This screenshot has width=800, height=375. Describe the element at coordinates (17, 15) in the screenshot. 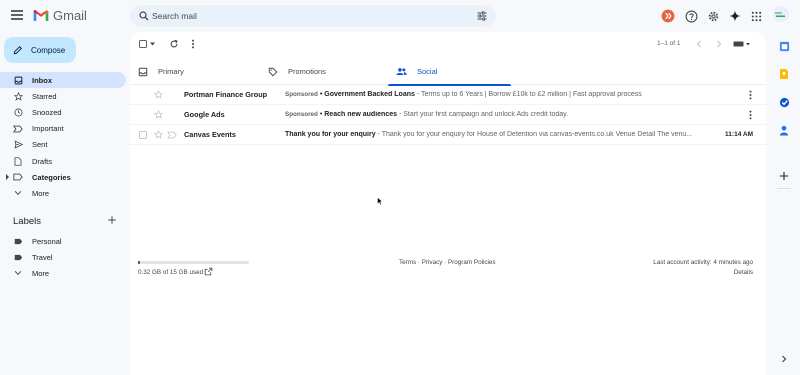

I see `main-menu-icon` at that location.